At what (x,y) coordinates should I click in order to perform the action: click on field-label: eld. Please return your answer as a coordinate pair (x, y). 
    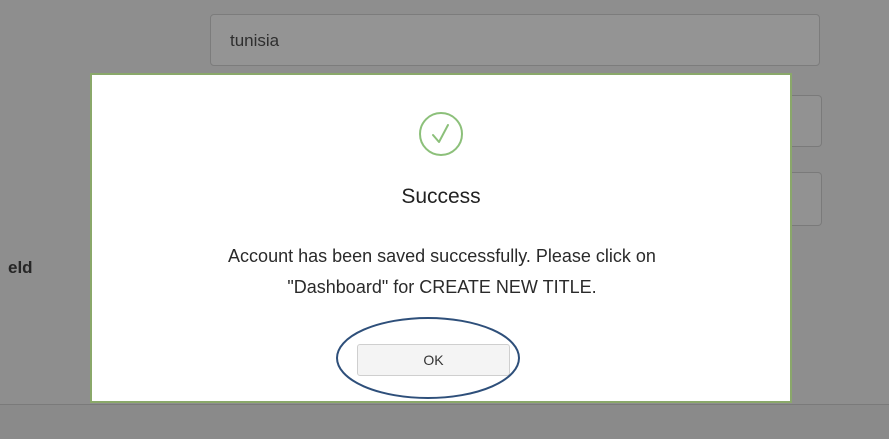
    Looking at the image, I should click on (20, 267).